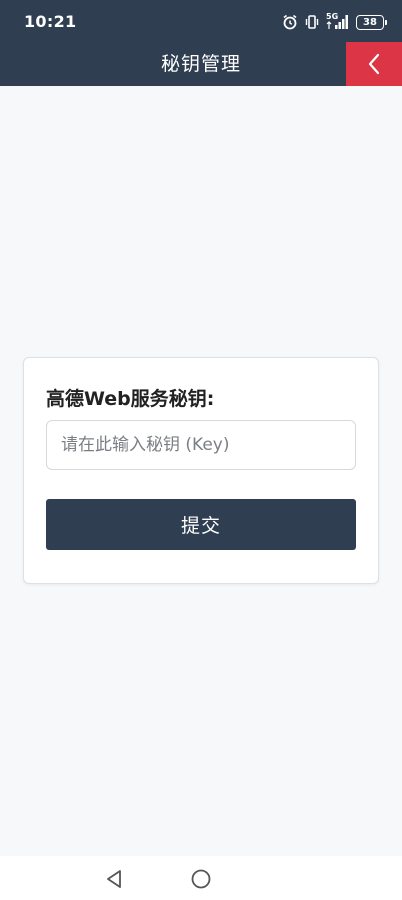 The image size is (402, 900). I want to click on alarm-icon, so click(290, 22).